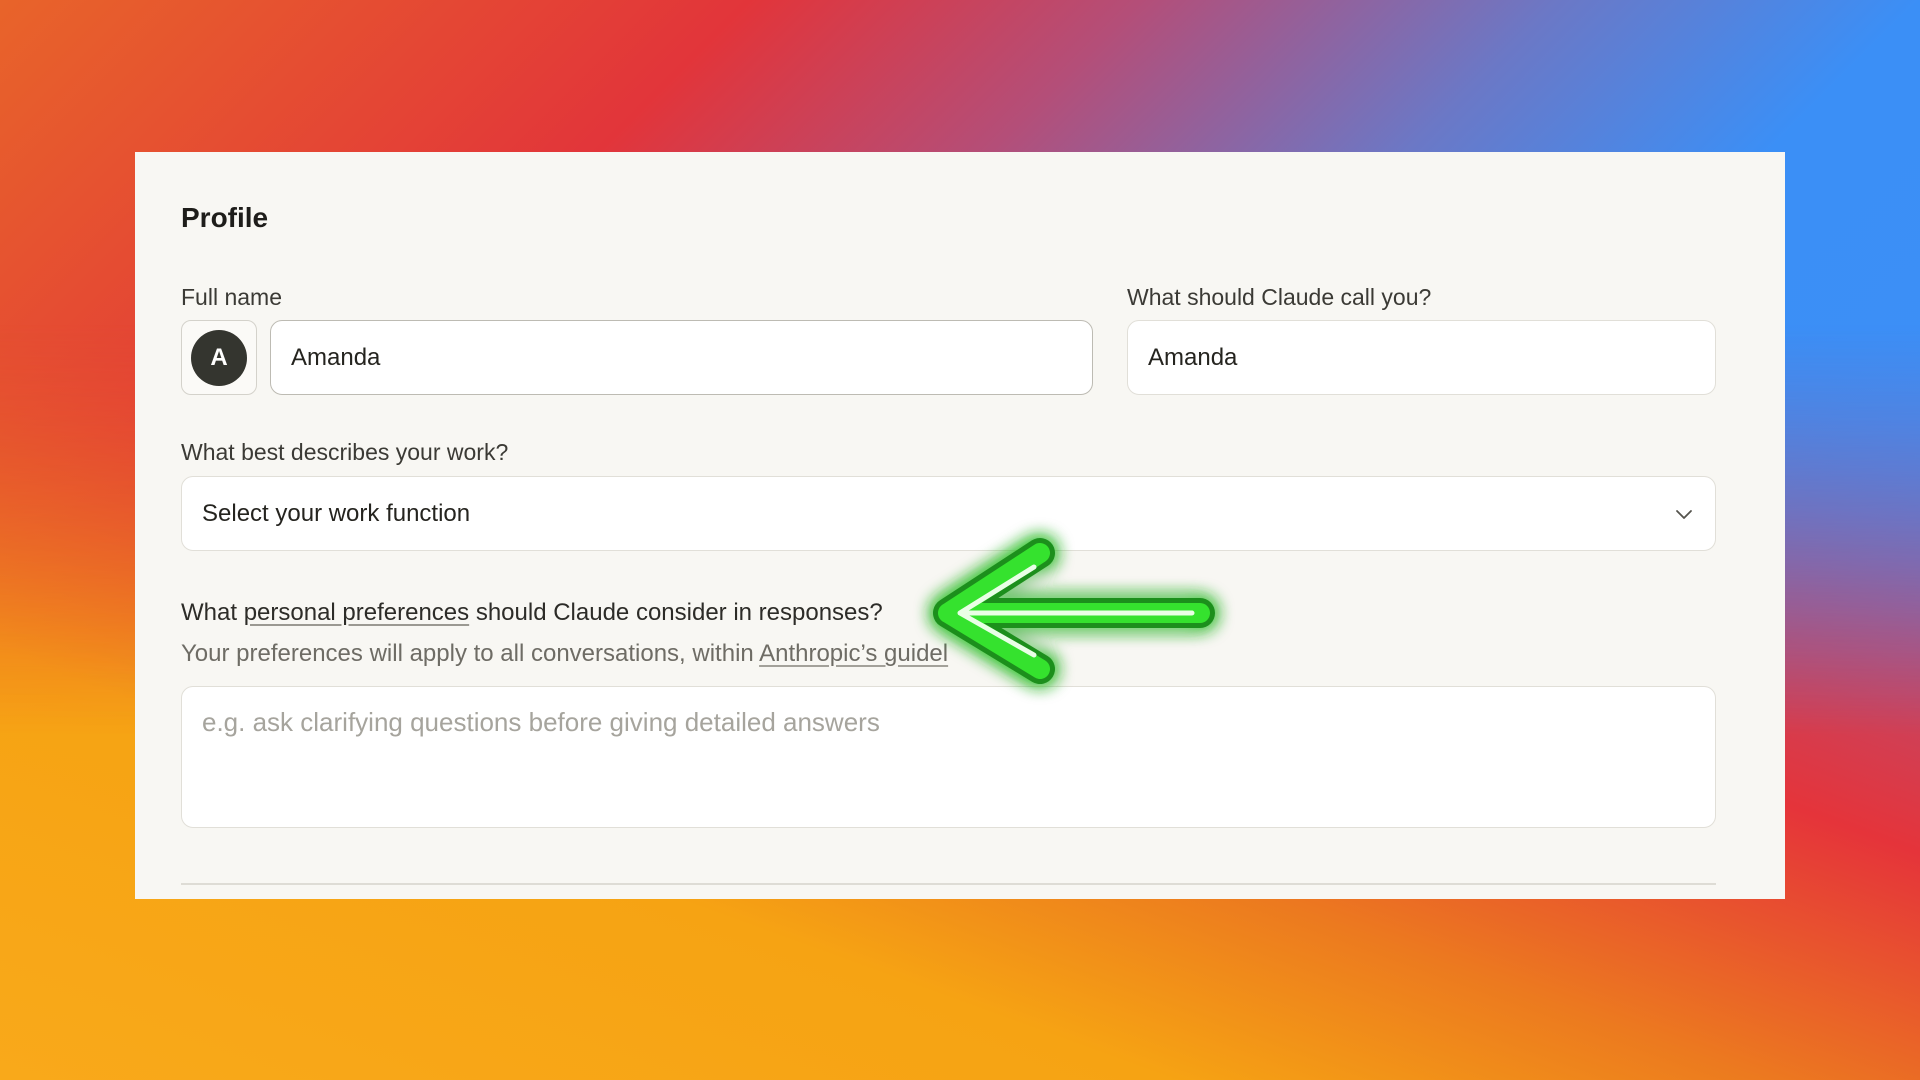 The image size is (1920, 1080). Describe the element at coordinates (1684, 514) in the screenshot. I see `chevron-down-icon` at that location.